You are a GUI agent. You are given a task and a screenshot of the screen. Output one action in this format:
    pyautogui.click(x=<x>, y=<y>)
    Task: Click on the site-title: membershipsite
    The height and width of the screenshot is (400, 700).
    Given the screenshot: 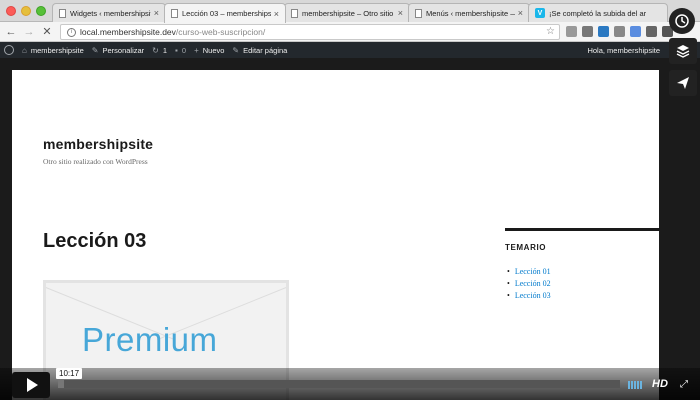 What is the action you would take?
    pyautogui.click(x=98, y=144)
    